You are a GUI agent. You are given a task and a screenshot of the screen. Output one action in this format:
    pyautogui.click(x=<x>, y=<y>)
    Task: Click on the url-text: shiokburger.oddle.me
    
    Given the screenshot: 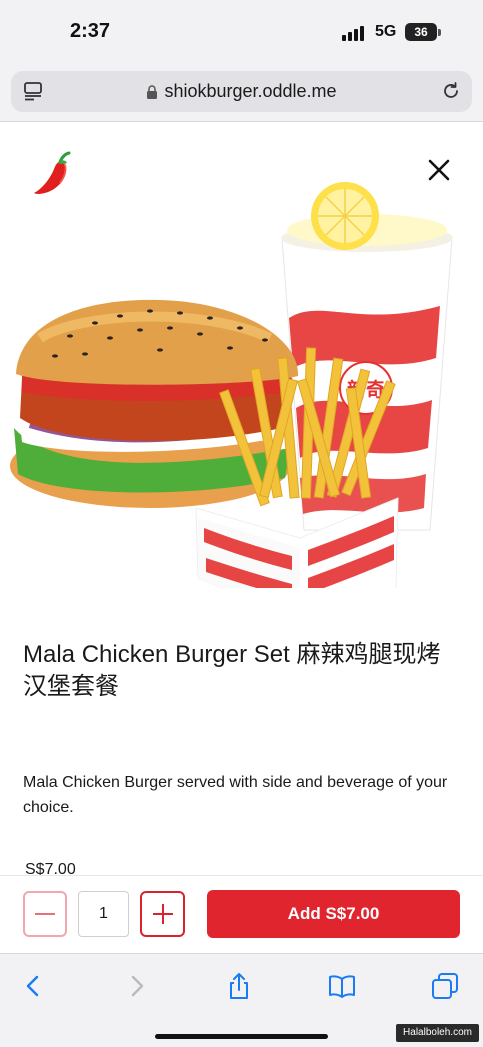 What is the action you would take?
    pyautogui.click(x=250, y=91)
    